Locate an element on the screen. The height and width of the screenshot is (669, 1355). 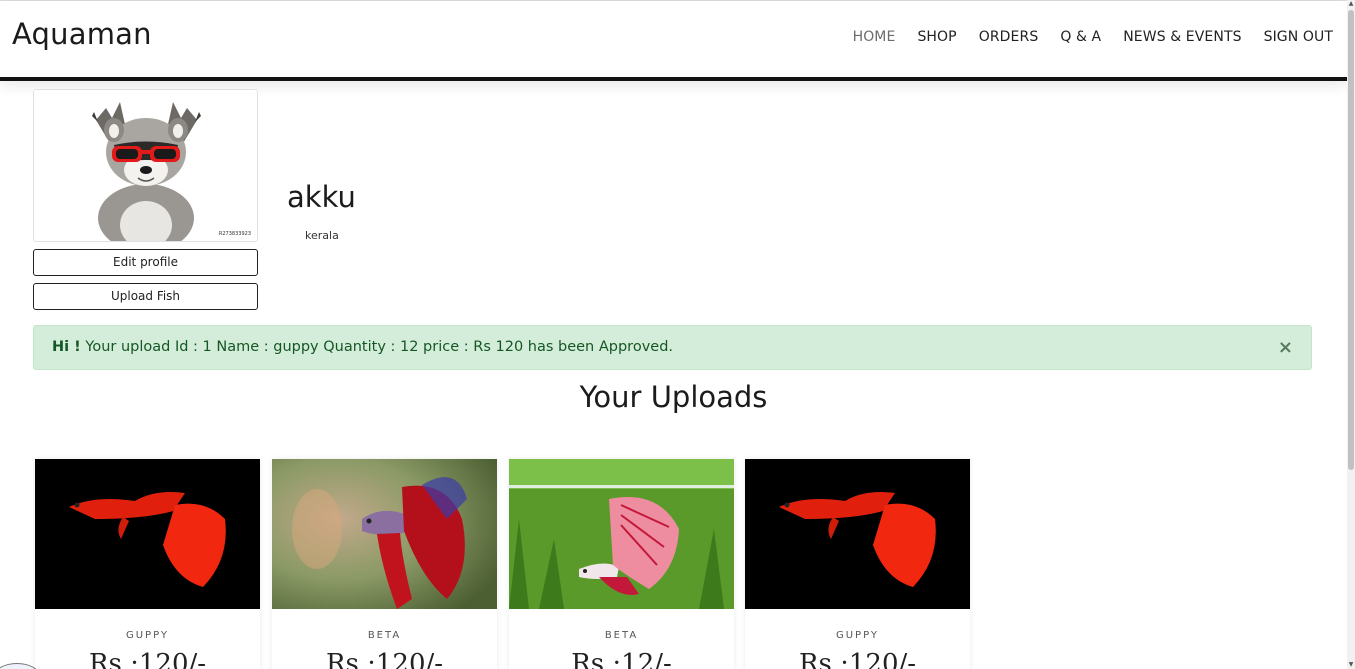
edit-profile-button: Edit profile is located at coordinates (145, 262).